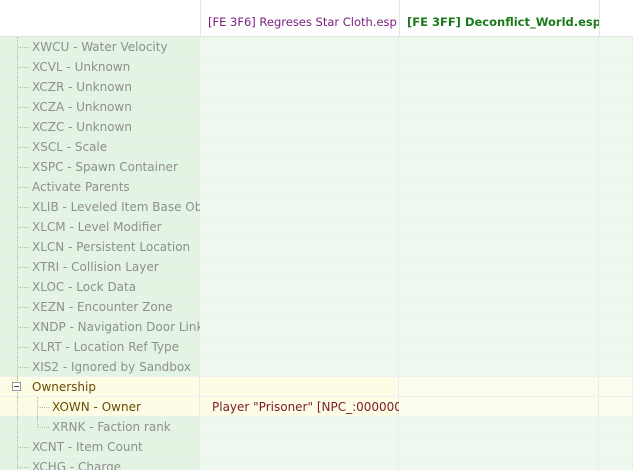 Image resolution: width=633 pixels, height=470 pixels. I want to click on table-row: XTRI - Collision Layer, so click(316, 267).